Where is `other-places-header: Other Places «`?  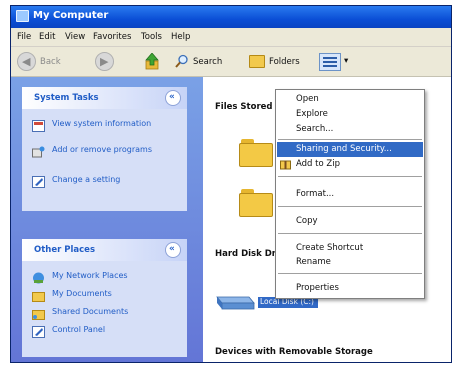
other-places-header: Other Places « is located at coordinates (104, 250).